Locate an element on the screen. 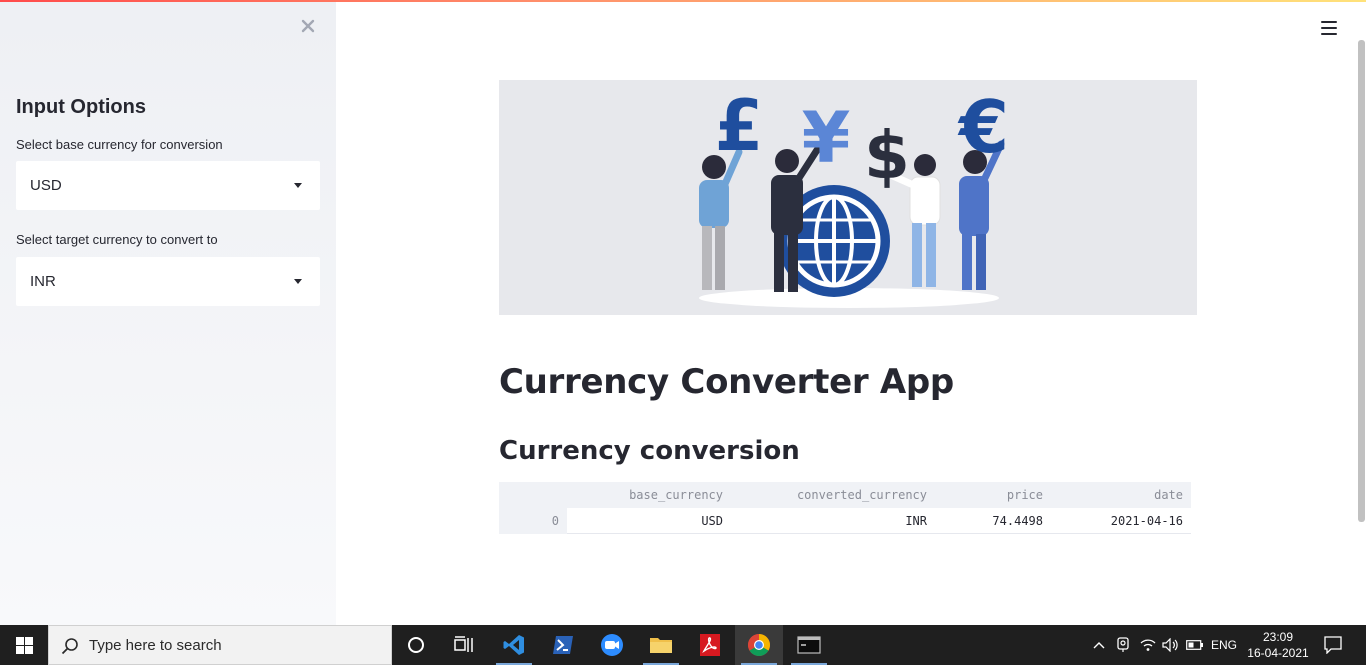  hamburger-icon is located at coordinates (1329, 28).